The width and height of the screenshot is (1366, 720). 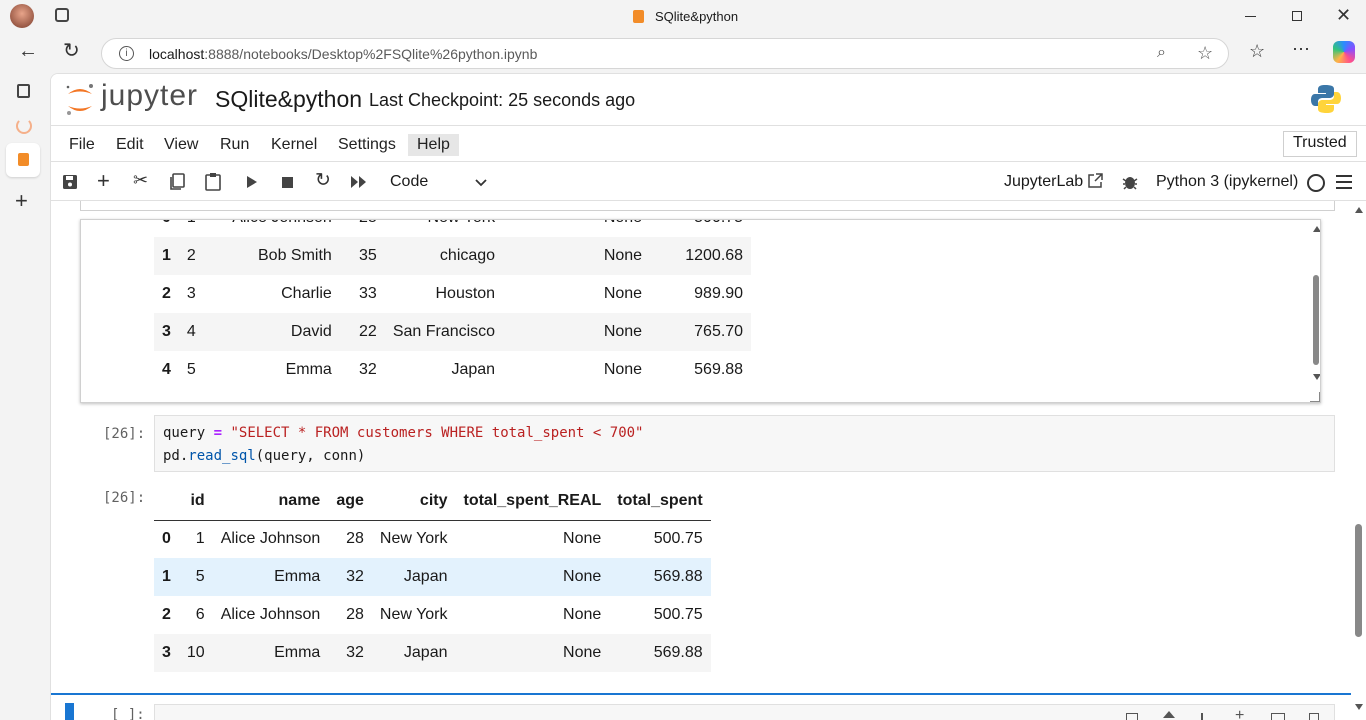 What do you see at coordinates (287, 182) in the screenshot?
I see `stop-icon` at bounding box center [287, 182].